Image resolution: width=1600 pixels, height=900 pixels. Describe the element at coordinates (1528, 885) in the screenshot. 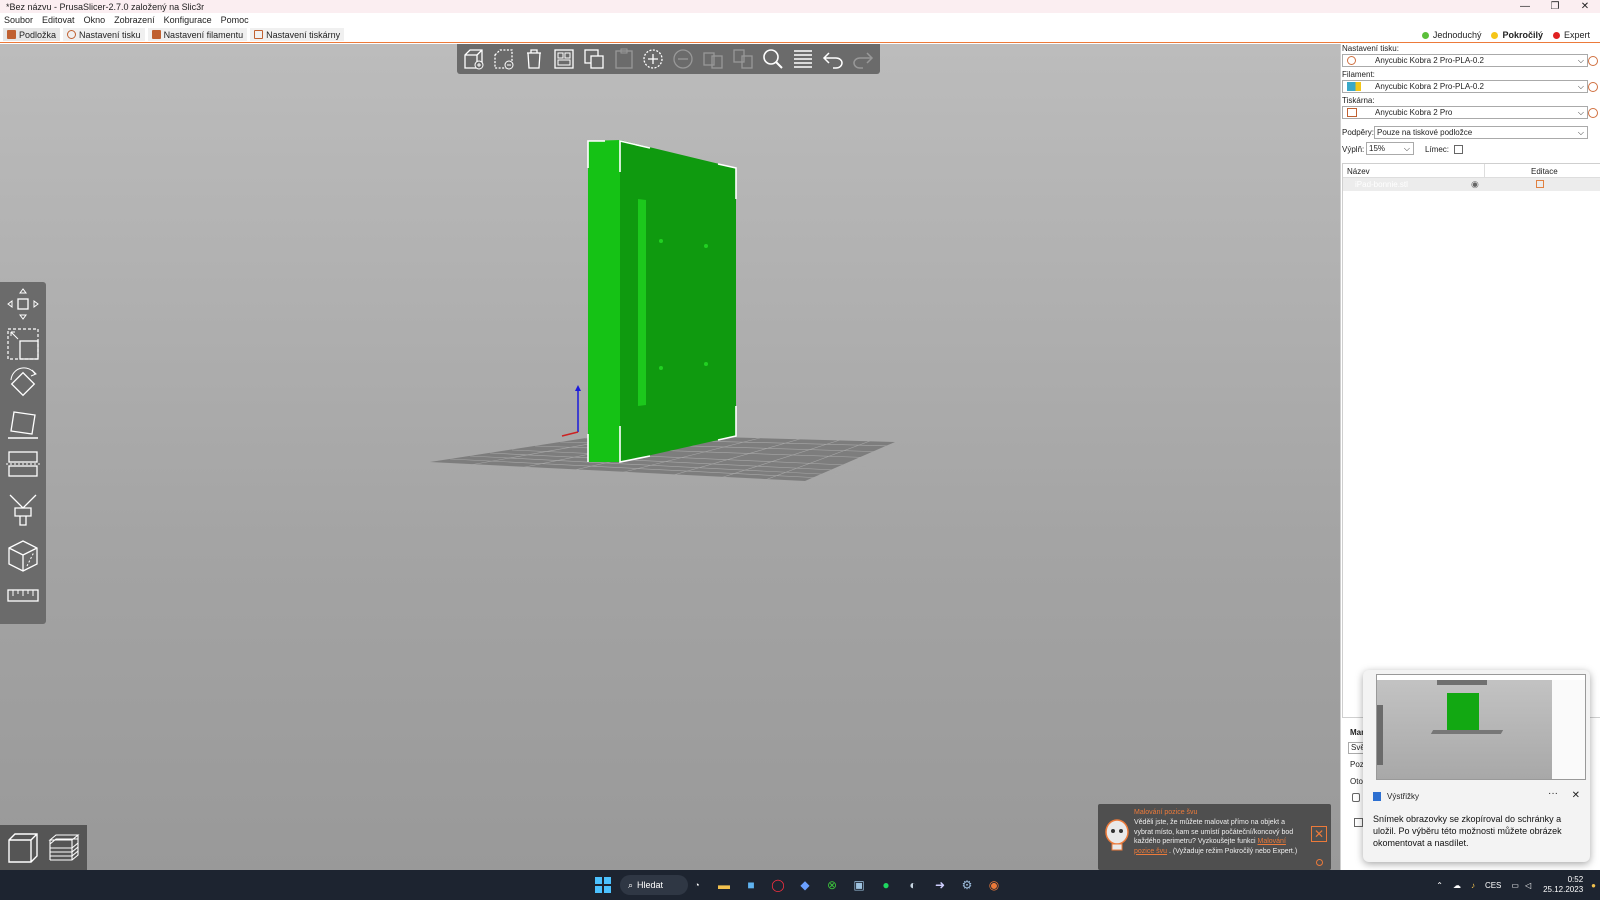

I see `volume-icon: ◁` at that location.